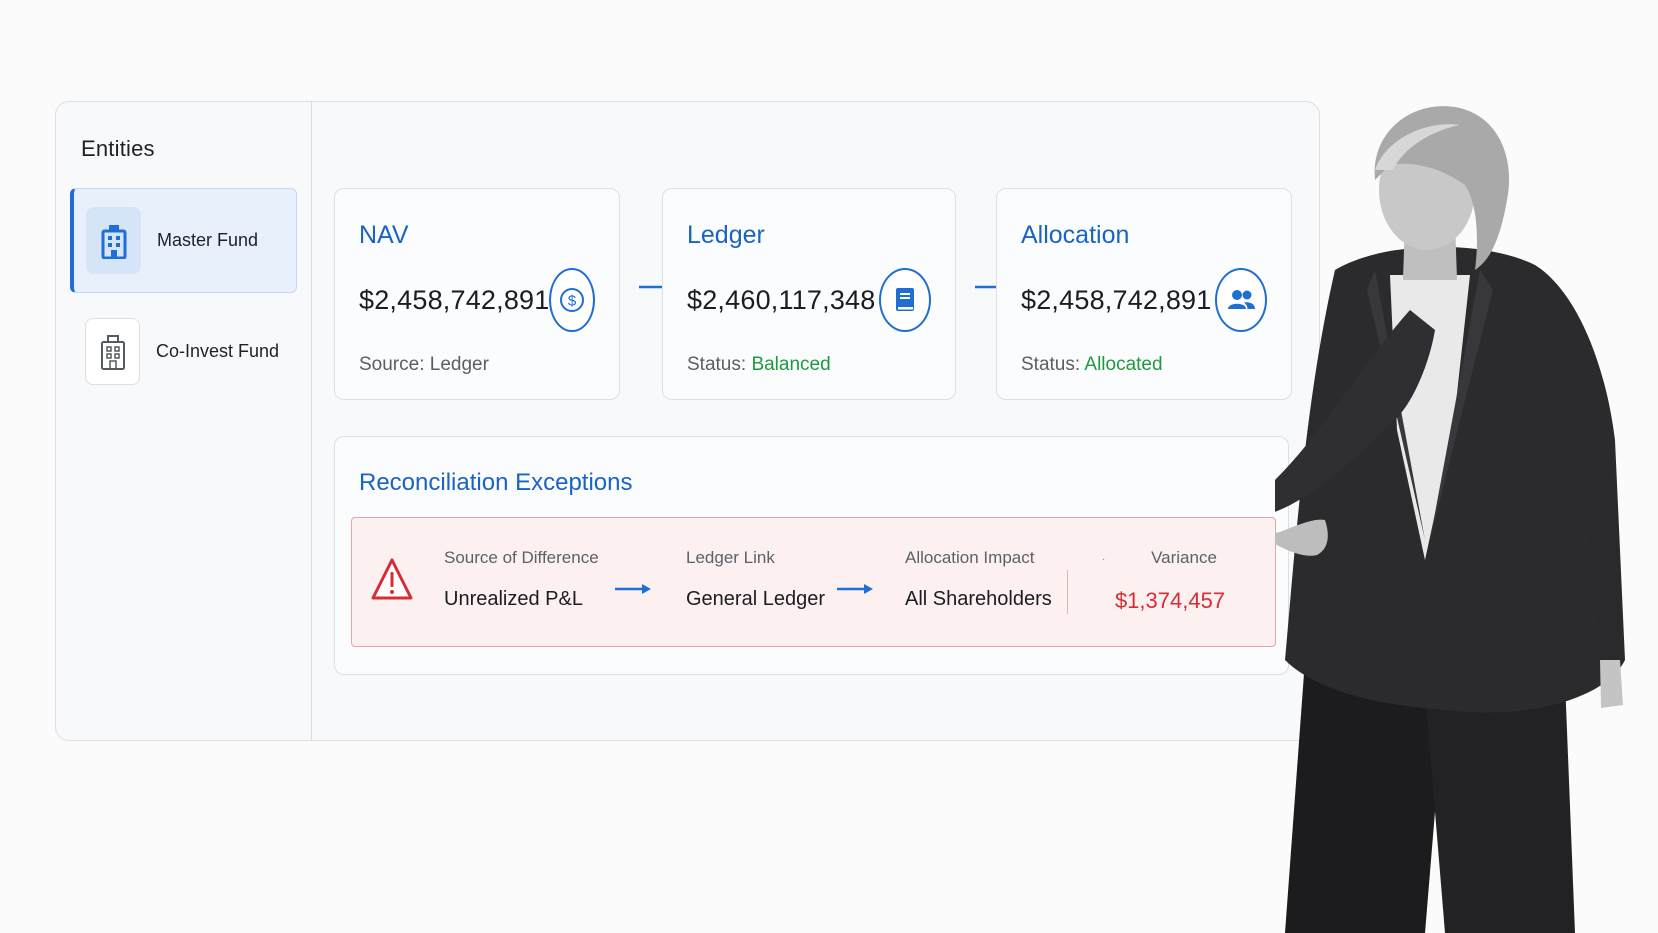  I want to click on status-value: Balanced, so click(791, 364).